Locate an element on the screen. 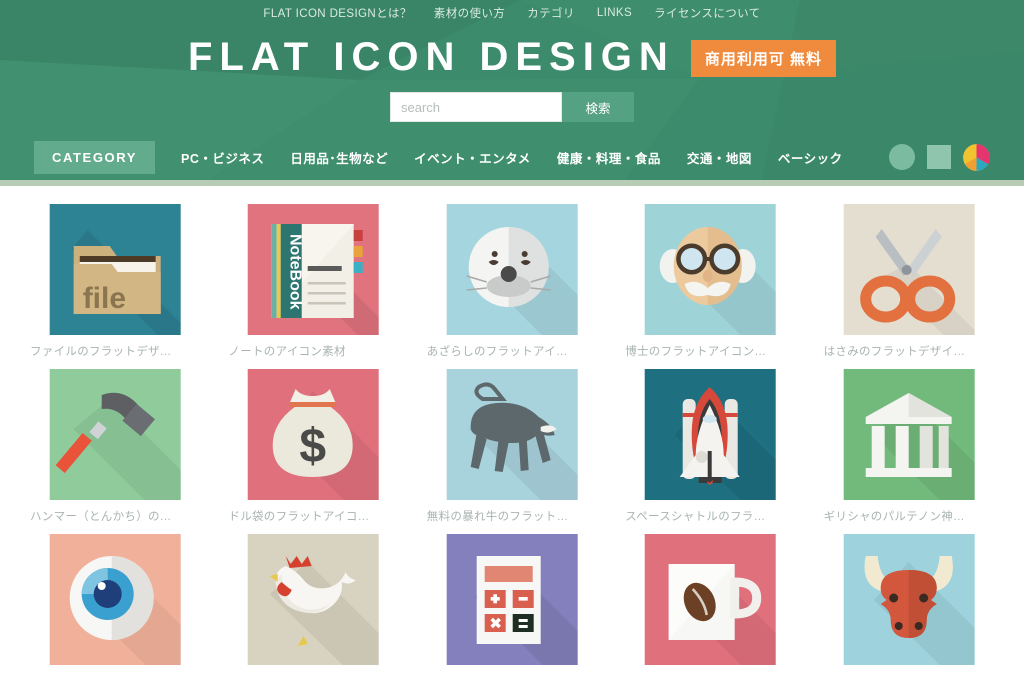 This screenshot has width=1024, height=674. icon-card-chicken is located at coordinates (313, 603).